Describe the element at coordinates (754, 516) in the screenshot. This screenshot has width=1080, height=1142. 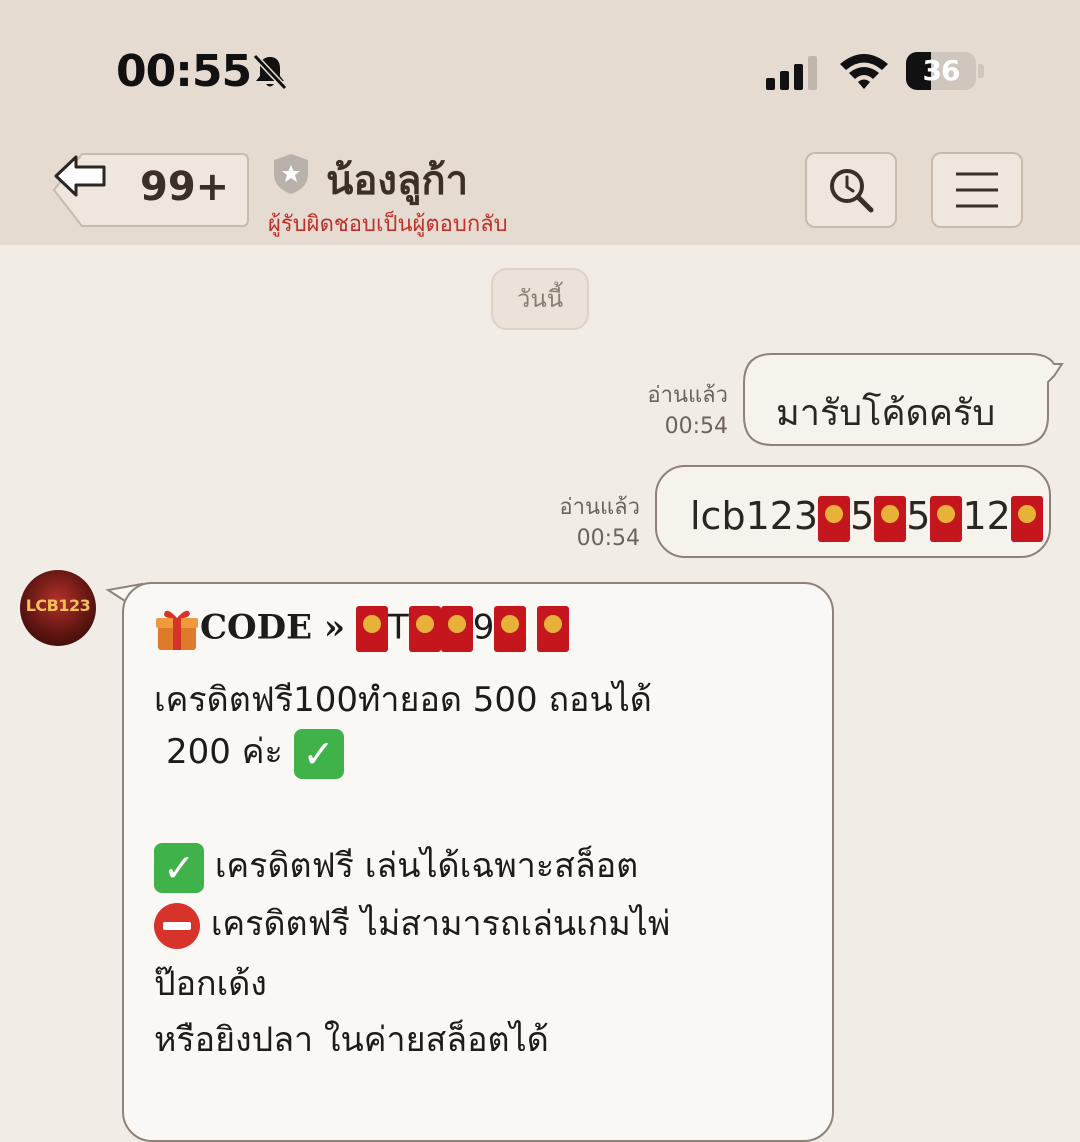
I see `code-prefix: lcb123` at that location.